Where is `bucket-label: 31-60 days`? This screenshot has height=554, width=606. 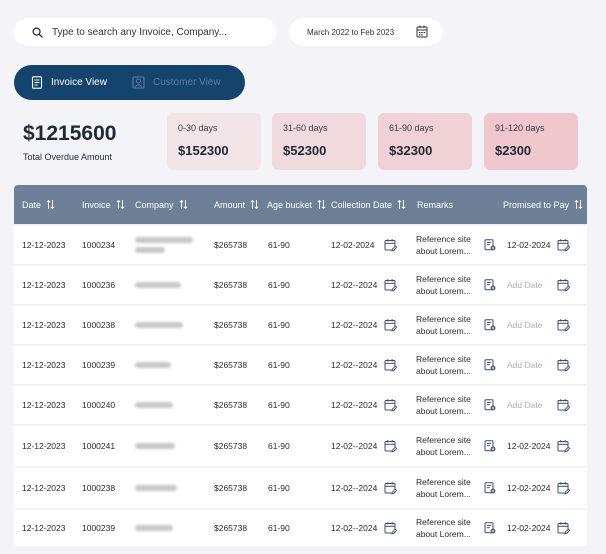
bucket-label: 31-60 days is located at coordinates (305, 128).